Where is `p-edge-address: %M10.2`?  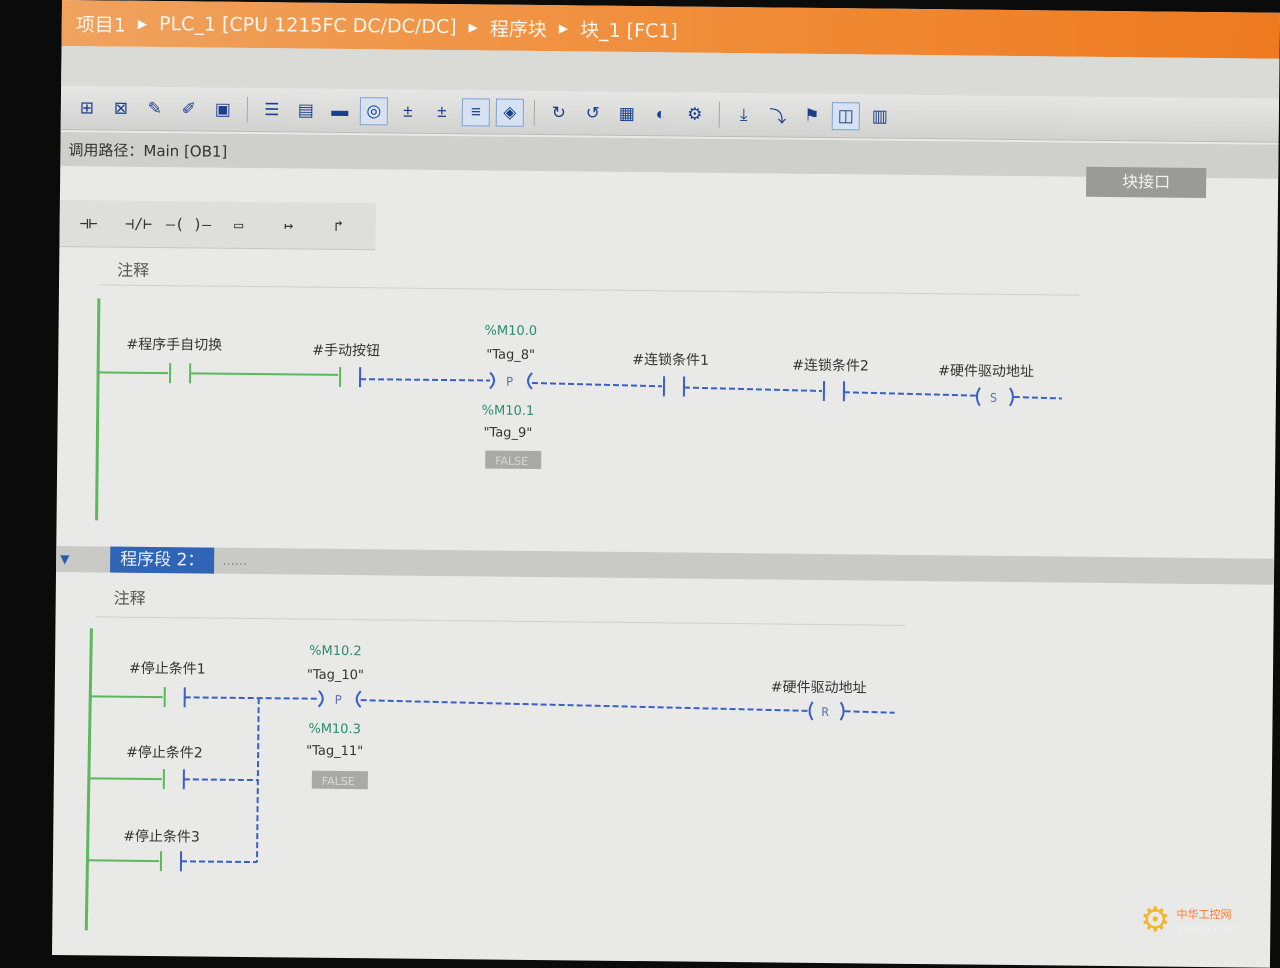 p-edge-address: %M10.2 is located at coordinates (335, 652).